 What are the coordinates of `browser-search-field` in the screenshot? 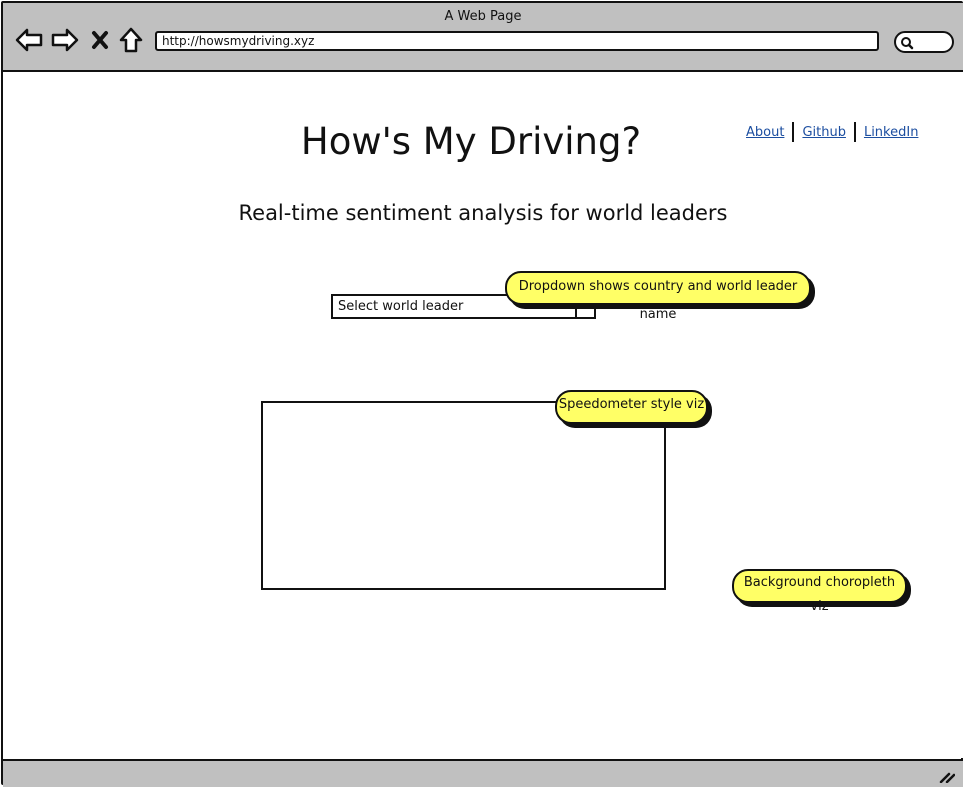 It's located at (924, 42).